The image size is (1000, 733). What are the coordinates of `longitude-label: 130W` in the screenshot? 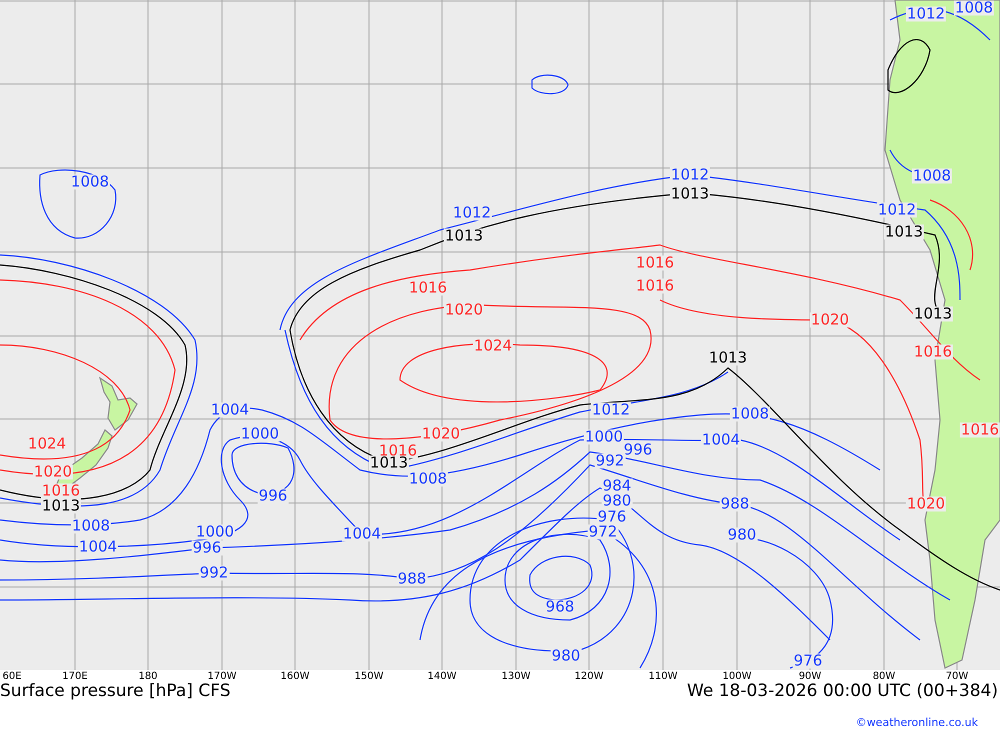 It's located at (516, 677).